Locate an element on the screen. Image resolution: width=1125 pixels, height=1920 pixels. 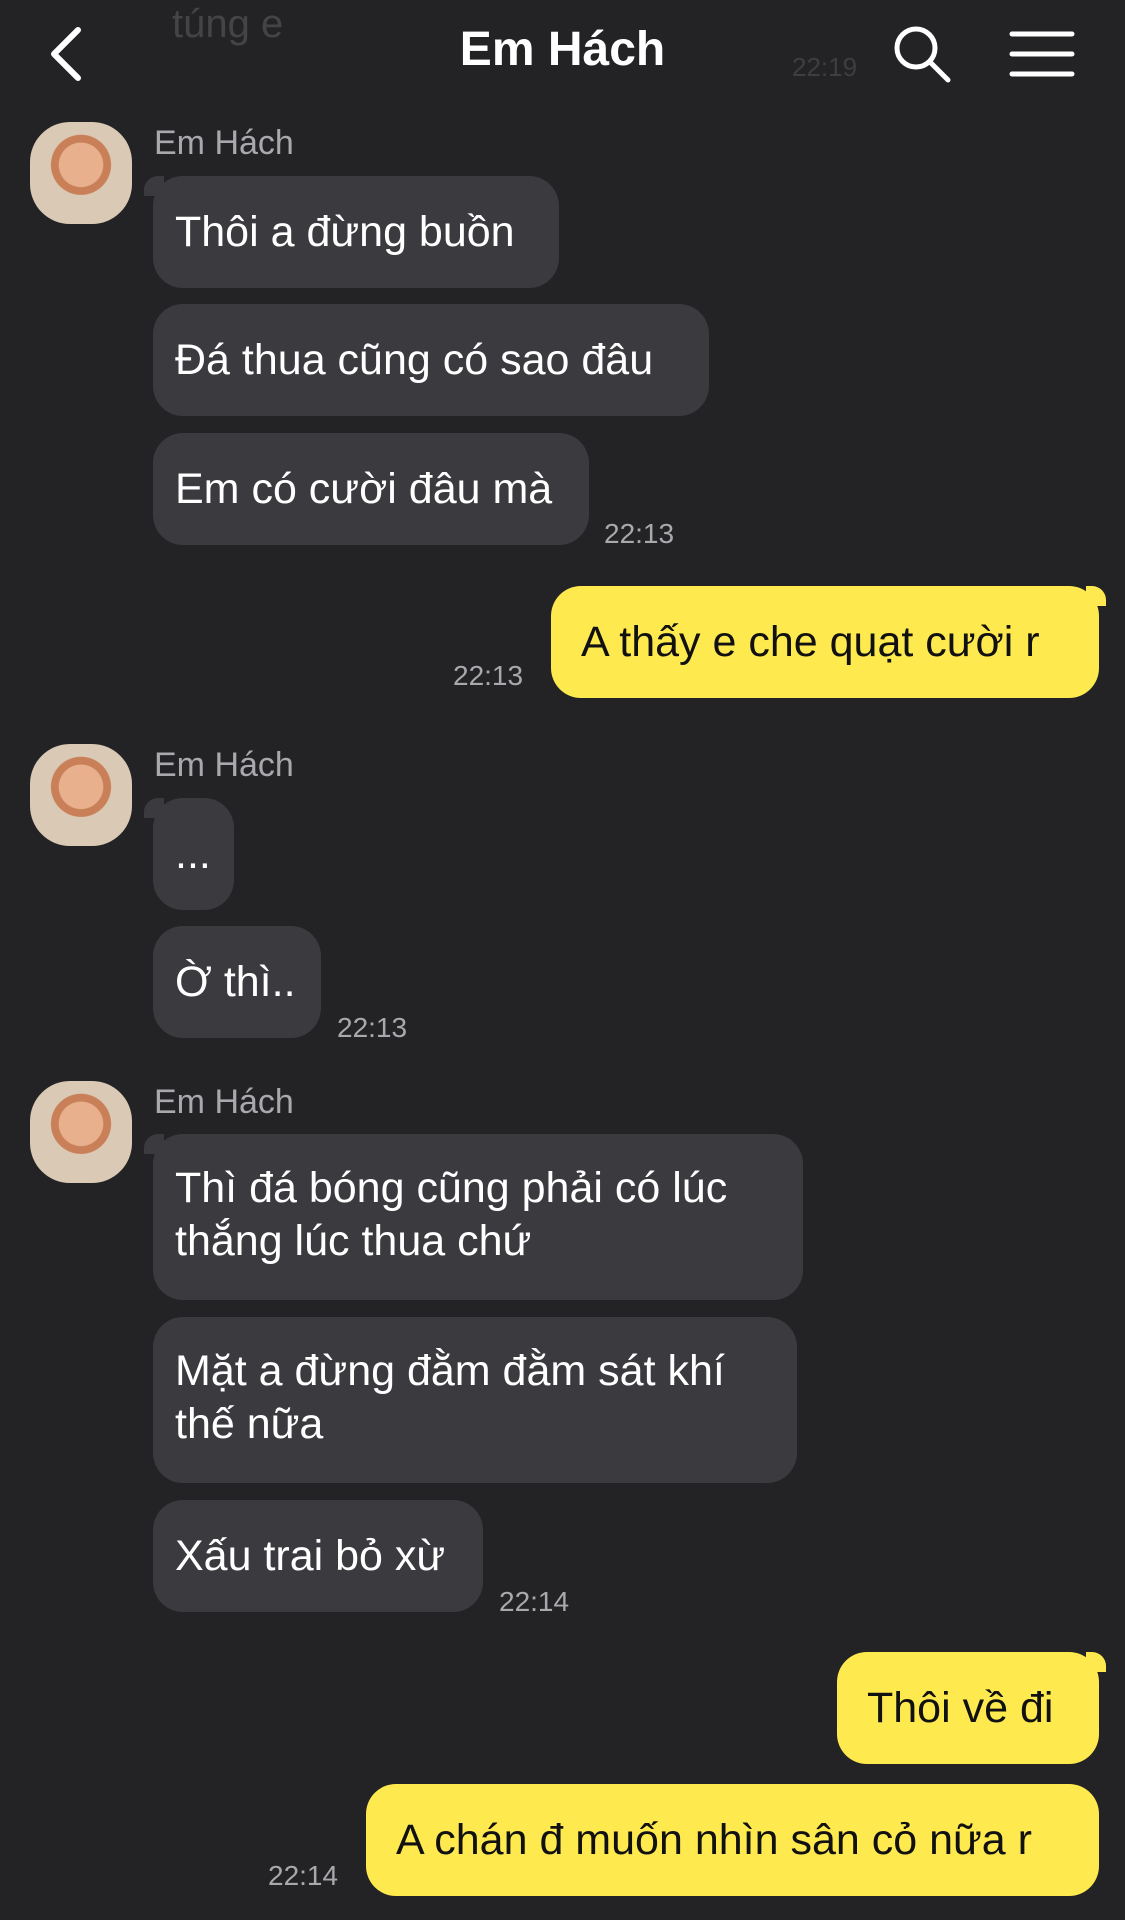
search-icon is located at coordinates (922, 54).